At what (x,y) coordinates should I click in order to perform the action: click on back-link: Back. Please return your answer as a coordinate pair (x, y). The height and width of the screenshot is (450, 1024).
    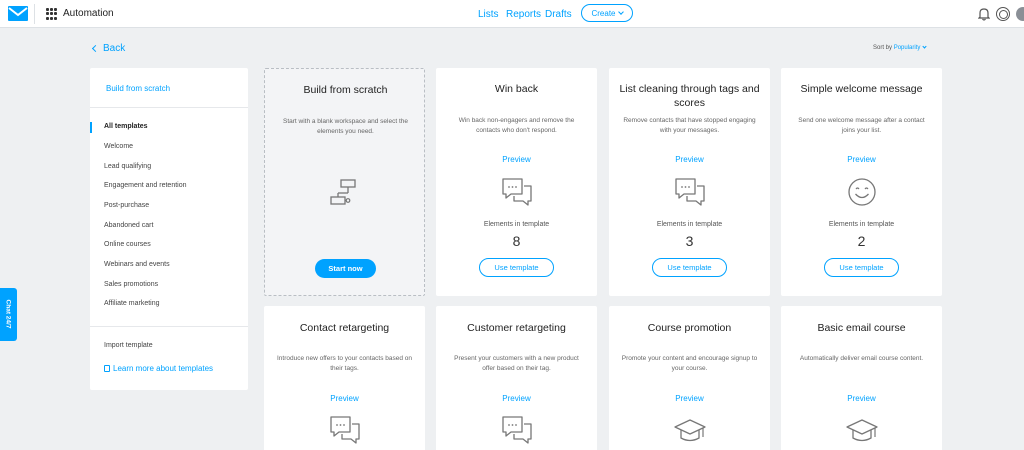
    Looking at the image, I should click on (108, 48).